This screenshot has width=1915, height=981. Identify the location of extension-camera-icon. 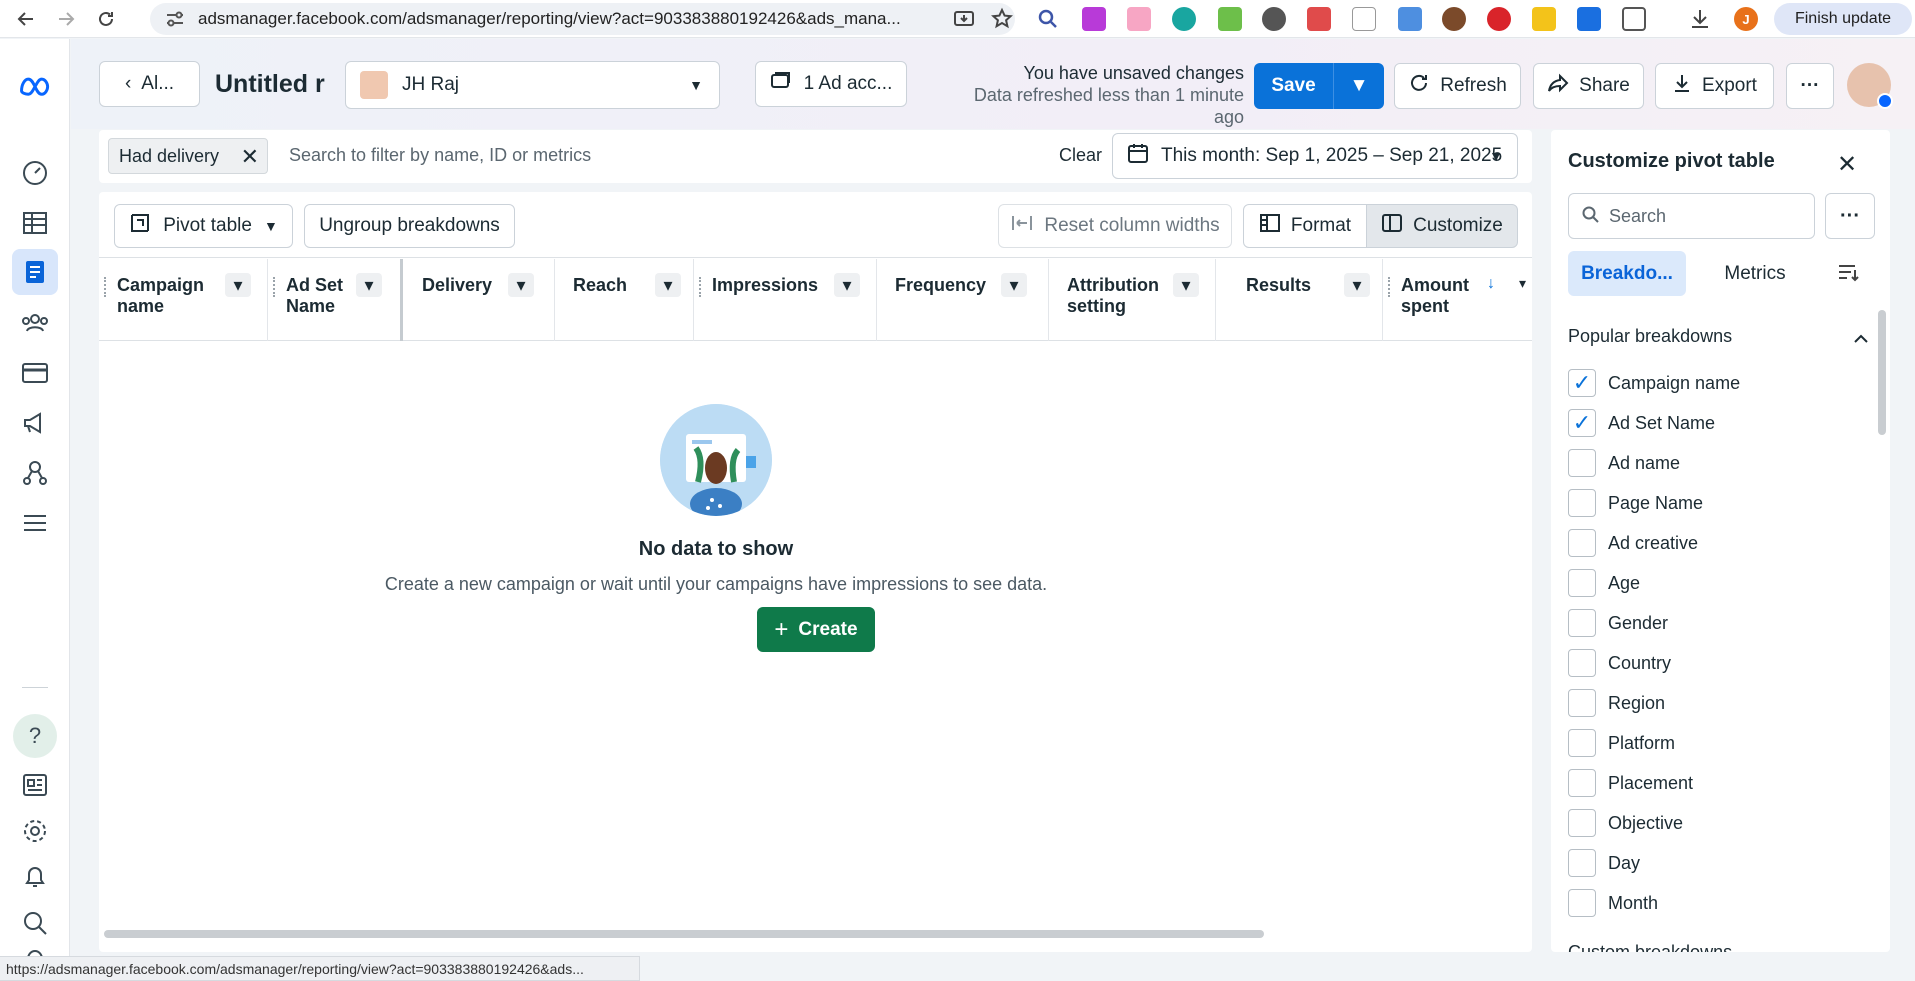
(1319, 19).